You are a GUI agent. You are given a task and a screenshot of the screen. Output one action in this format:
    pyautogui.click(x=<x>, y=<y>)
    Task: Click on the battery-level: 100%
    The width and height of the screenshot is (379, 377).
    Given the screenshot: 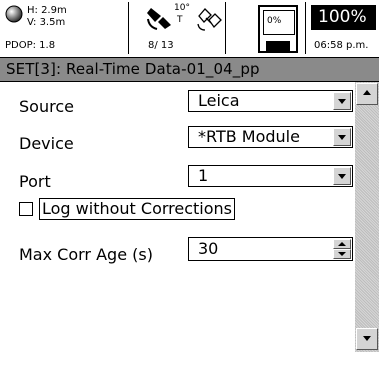 What is the action you would take?
    pyautogui.click(x=343, y=17)
    